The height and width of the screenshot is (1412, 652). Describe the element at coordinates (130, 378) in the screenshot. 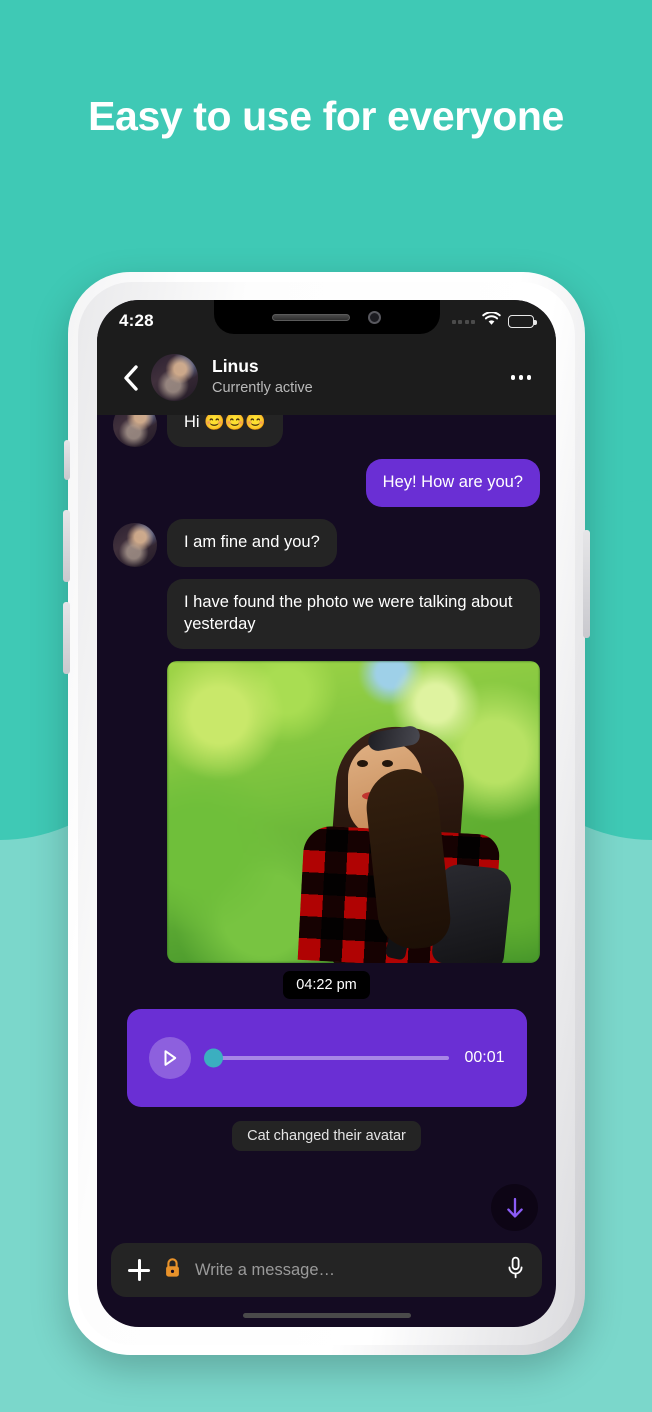

I see `back-button` at that location.